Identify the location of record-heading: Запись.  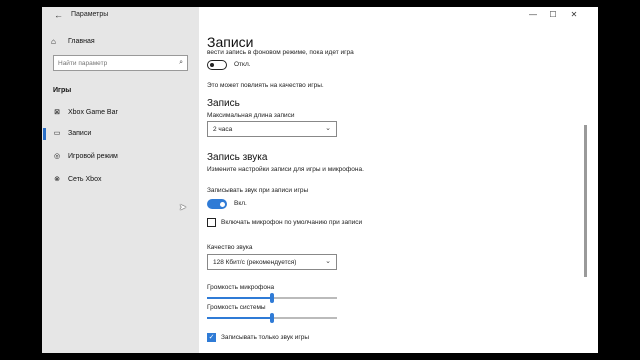
(223, 103).